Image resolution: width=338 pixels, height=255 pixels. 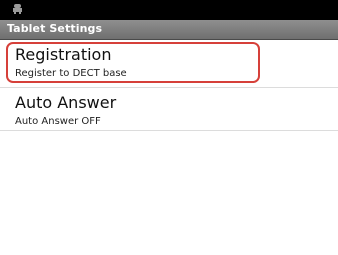 I want to click on status-bar, so click(x=169, y=10).